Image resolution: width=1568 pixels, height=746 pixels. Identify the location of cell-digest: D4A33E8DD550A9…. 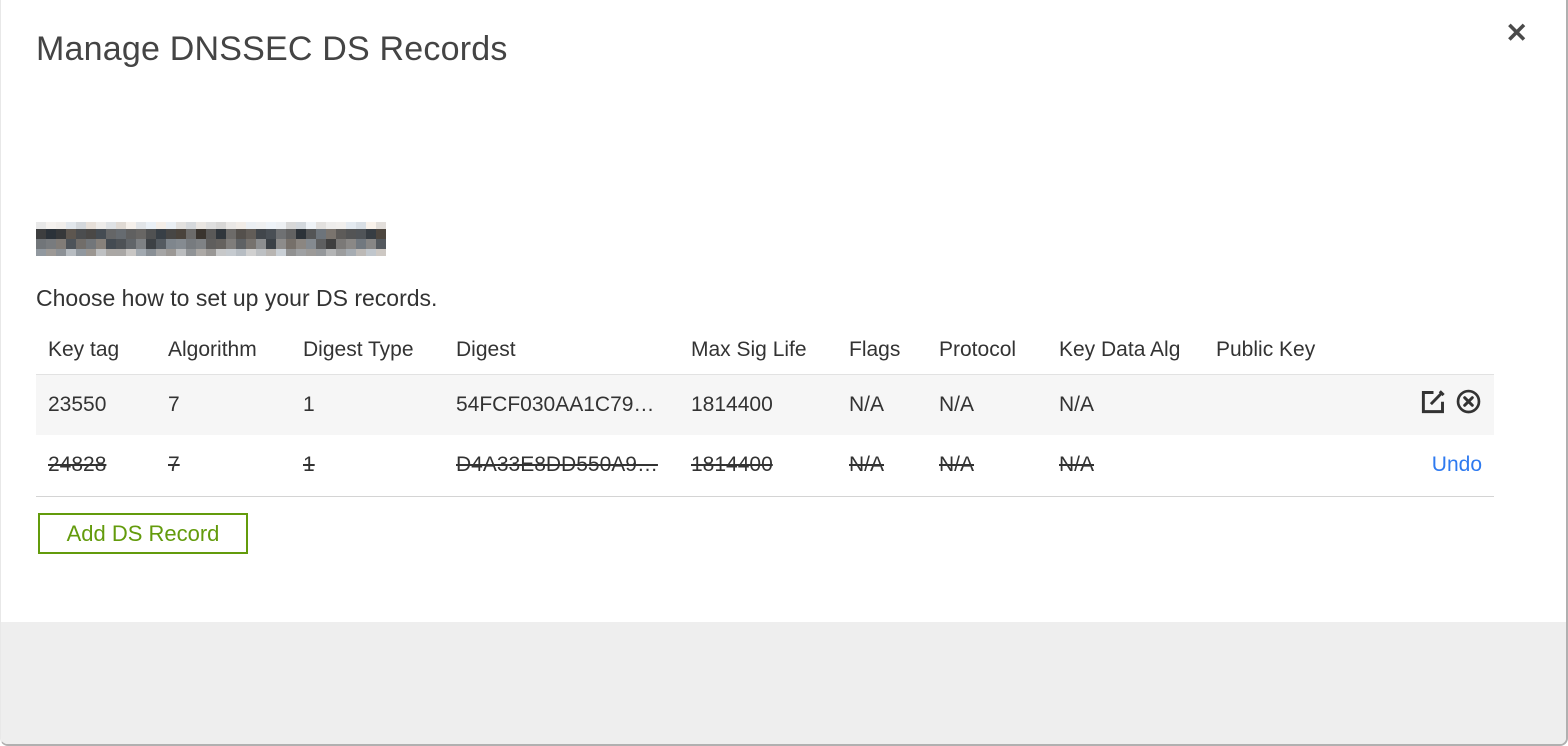
(557, 465).